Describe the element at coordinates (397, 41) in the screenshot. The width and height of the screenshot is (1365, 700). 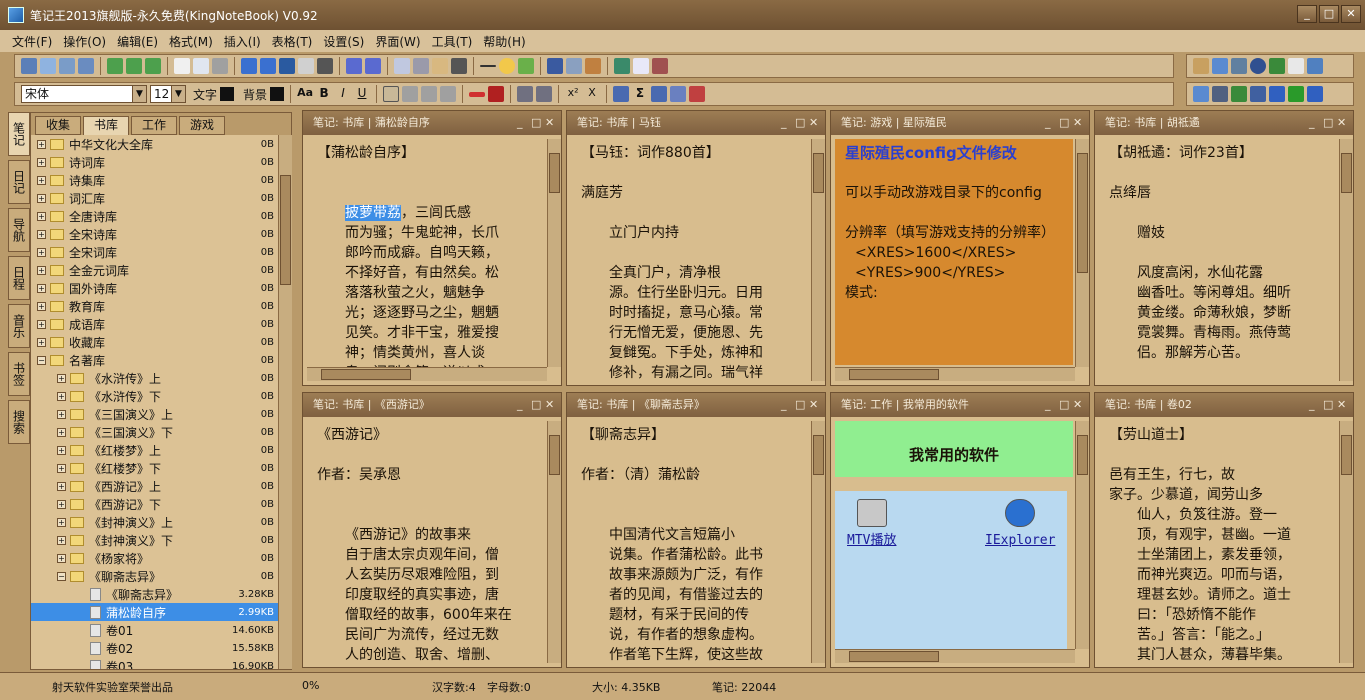
I see `menu-view: 界面(W)` at that location.